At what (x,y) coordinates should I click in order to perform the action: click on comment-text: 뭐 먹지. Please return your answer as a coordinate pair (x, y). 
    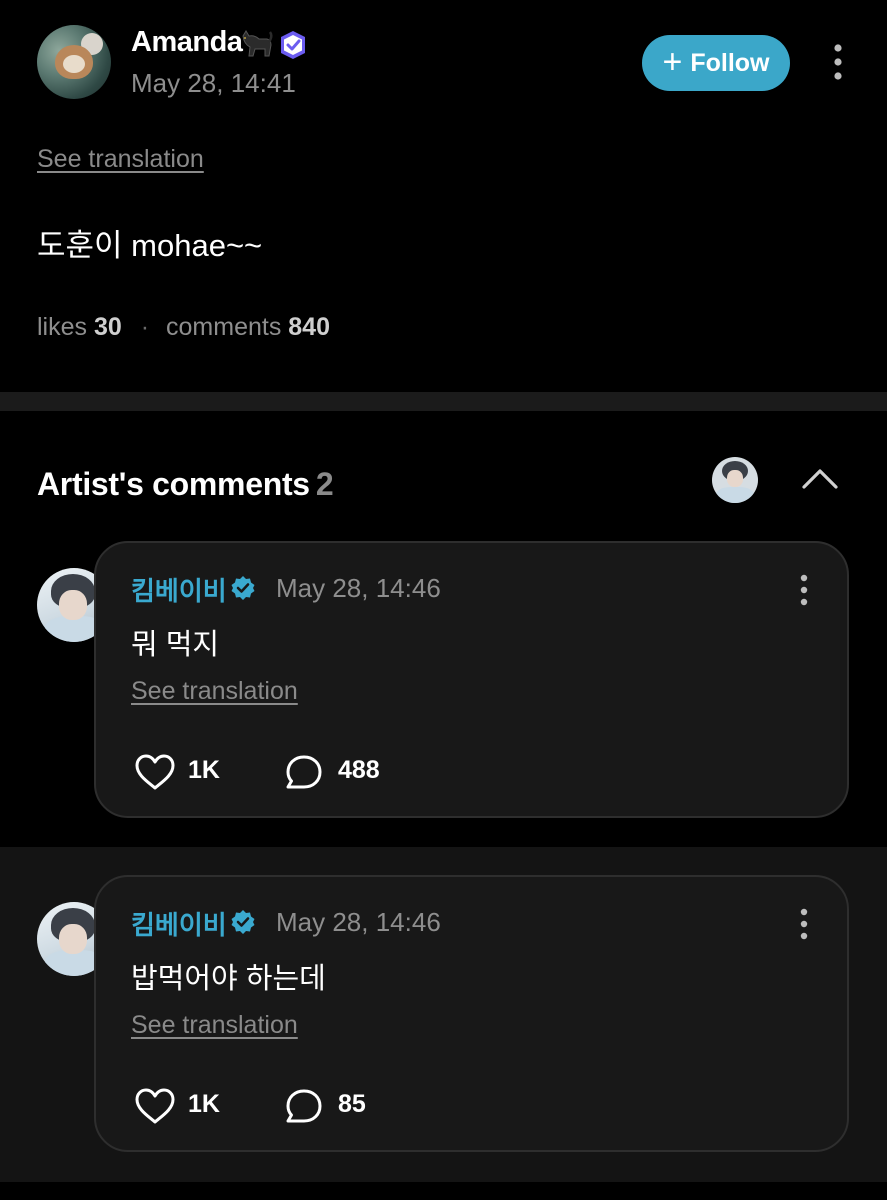
    Looking at the image, I should click on (175, 645).